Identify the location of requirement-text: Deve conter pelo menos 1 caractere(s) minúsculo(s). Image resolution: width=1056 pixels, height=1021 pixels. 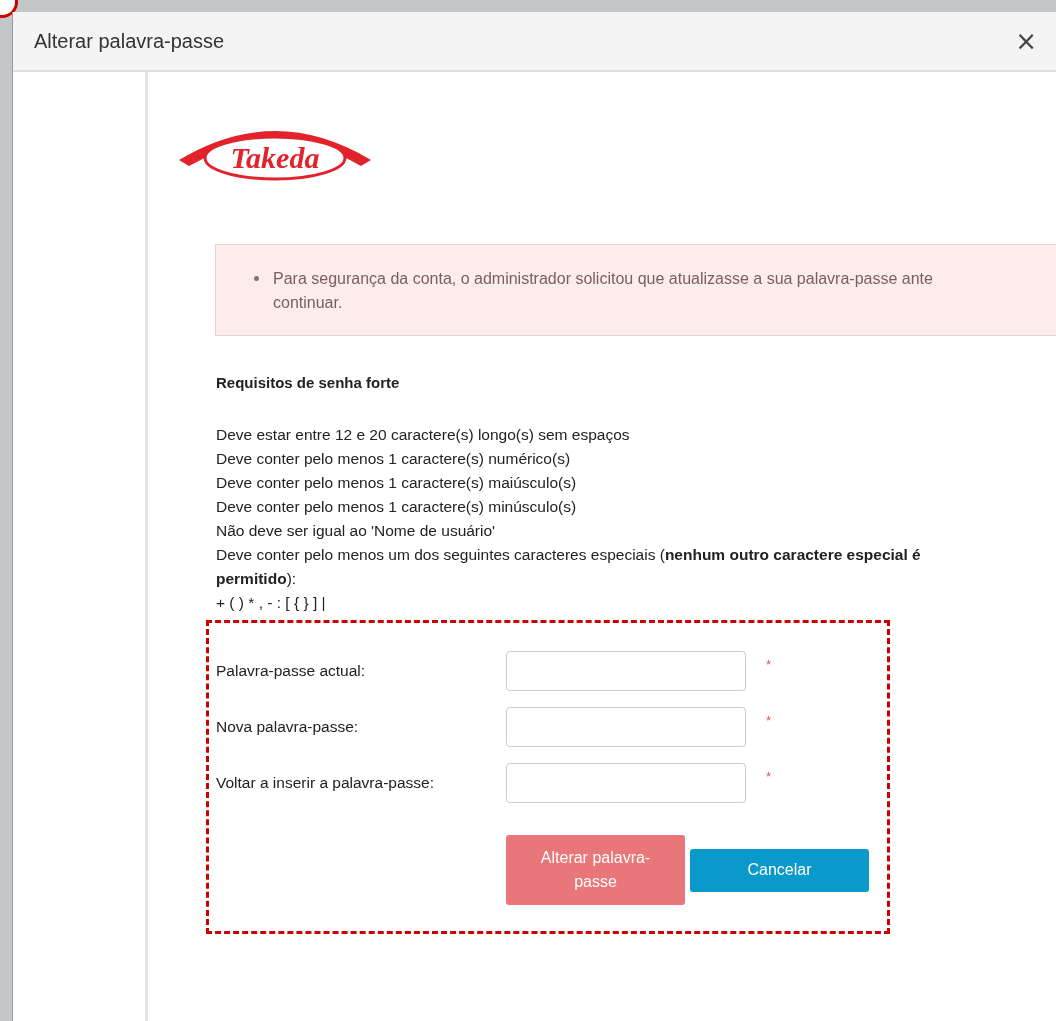
(397, 507).